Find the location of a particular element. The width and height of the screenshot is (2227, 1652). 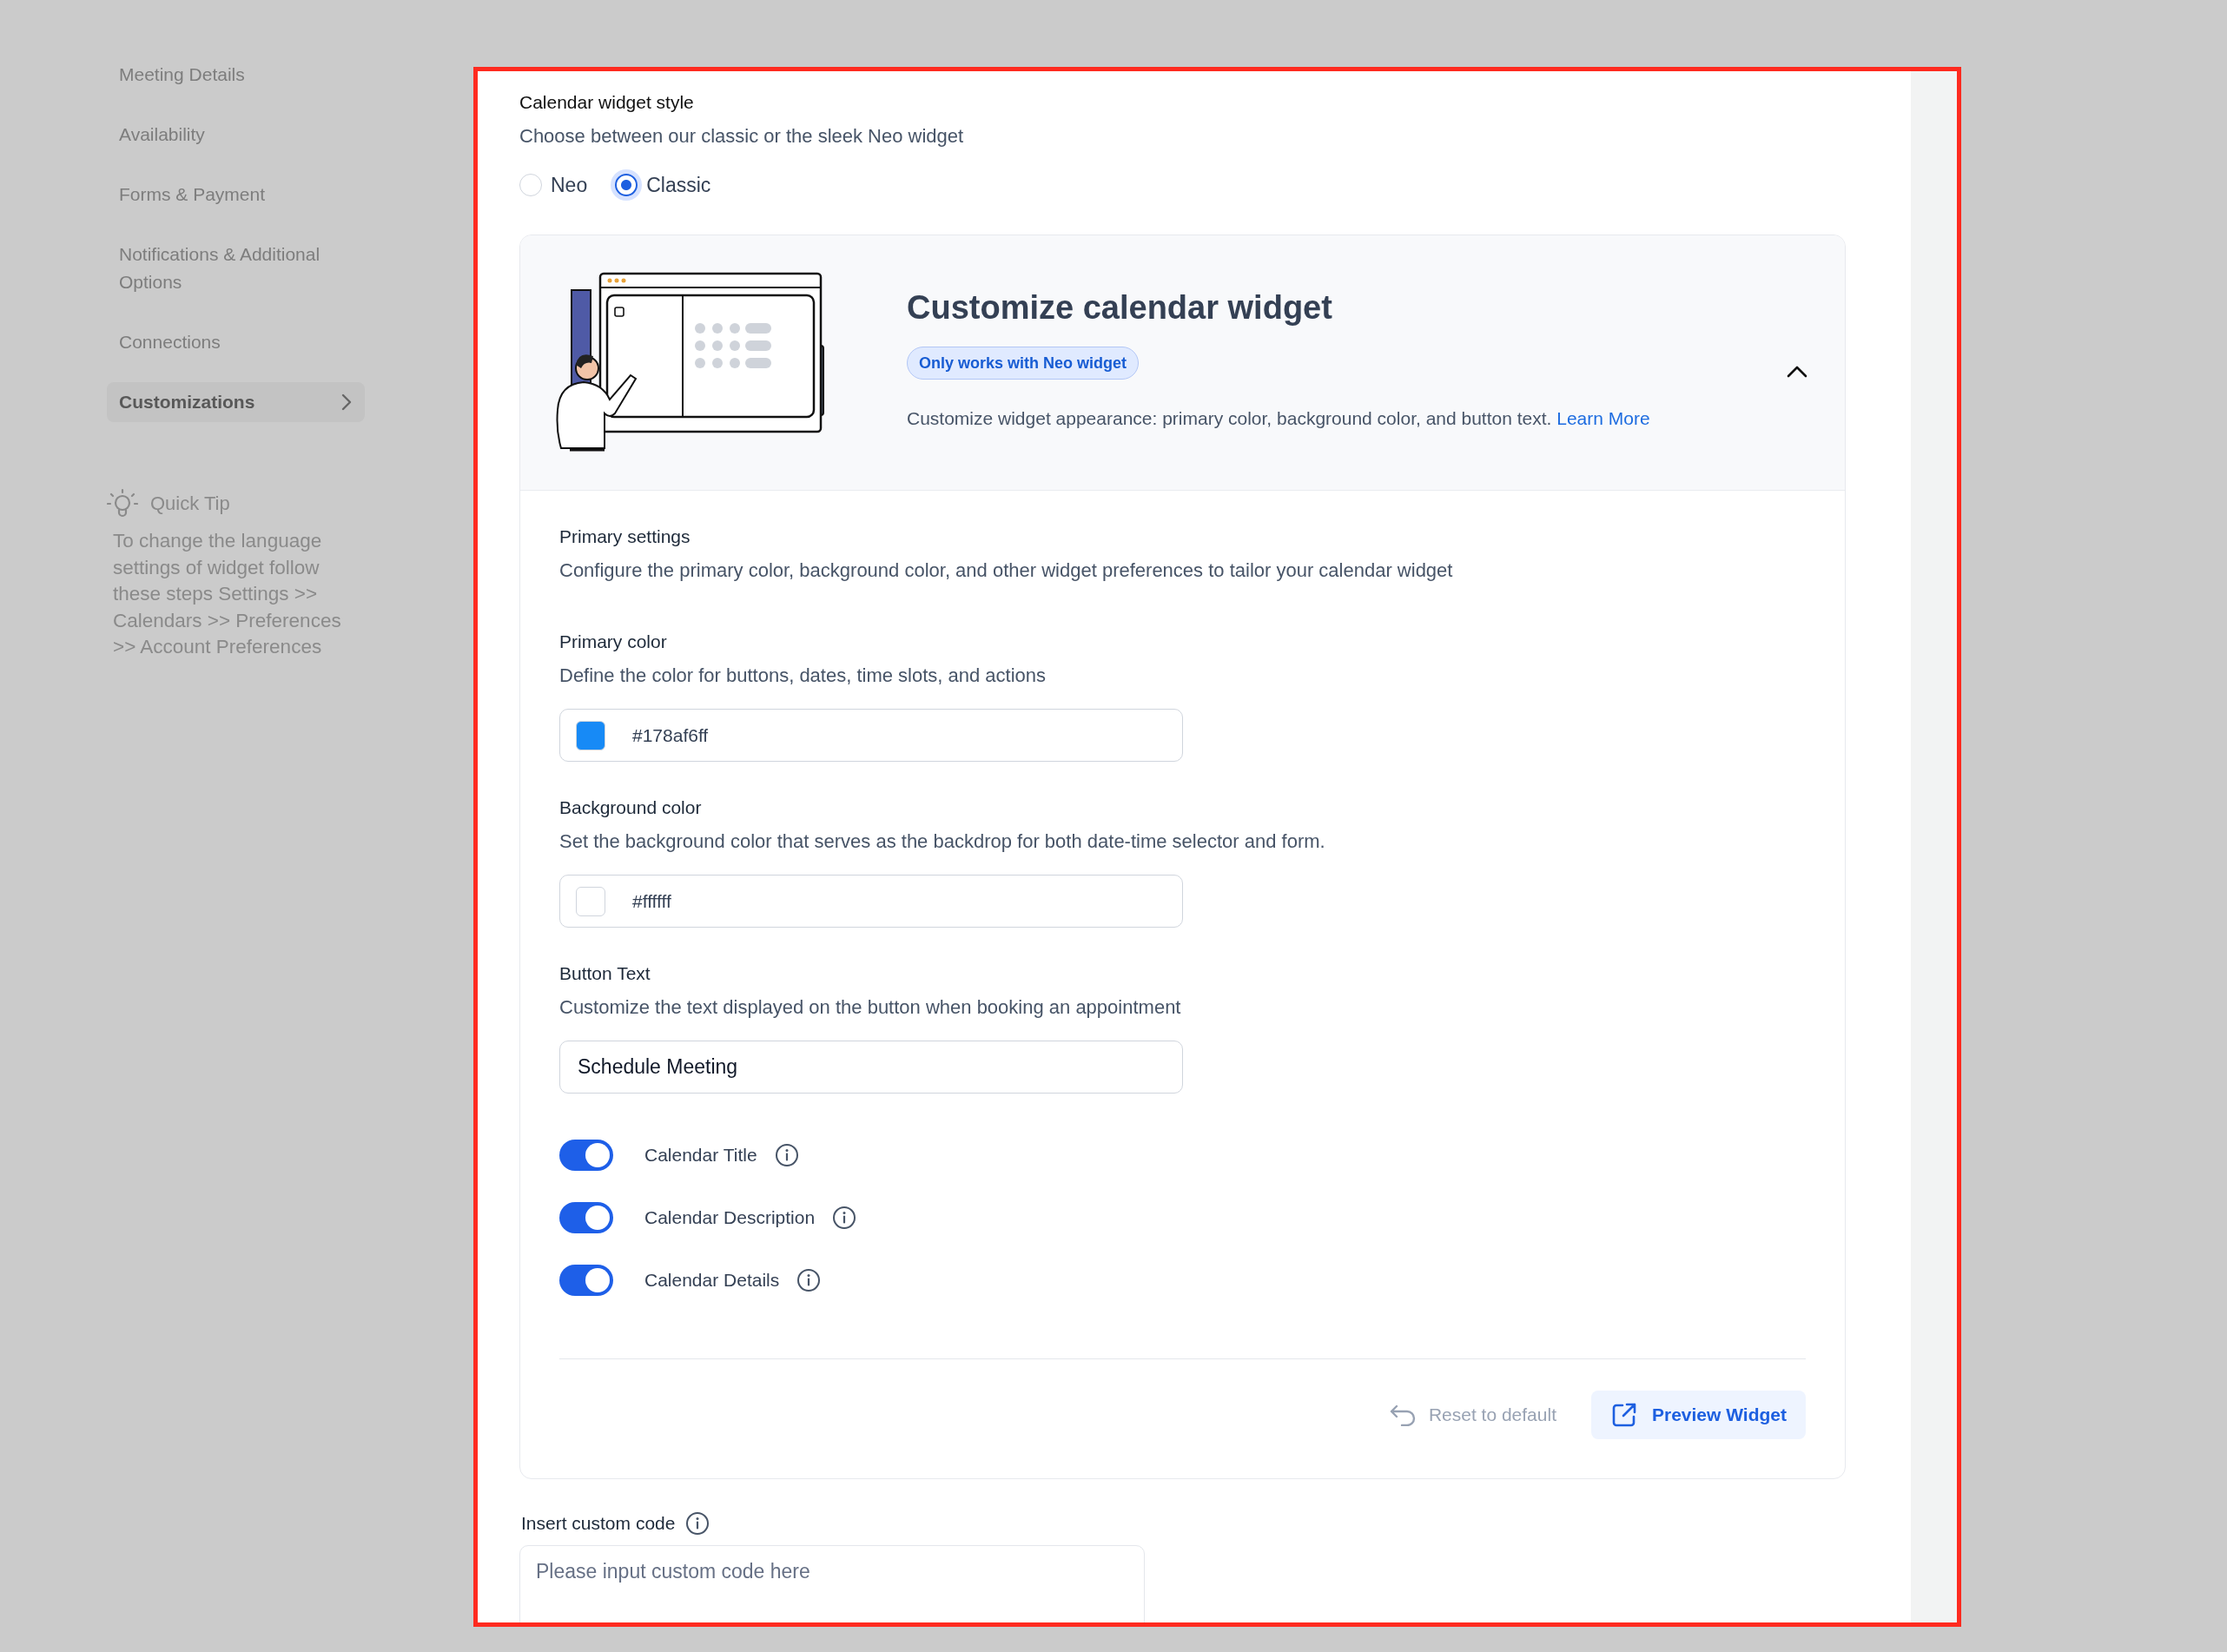

field-description: Define the color for buttons, dates, time slots, and actions is located at coordinates (803, 676).